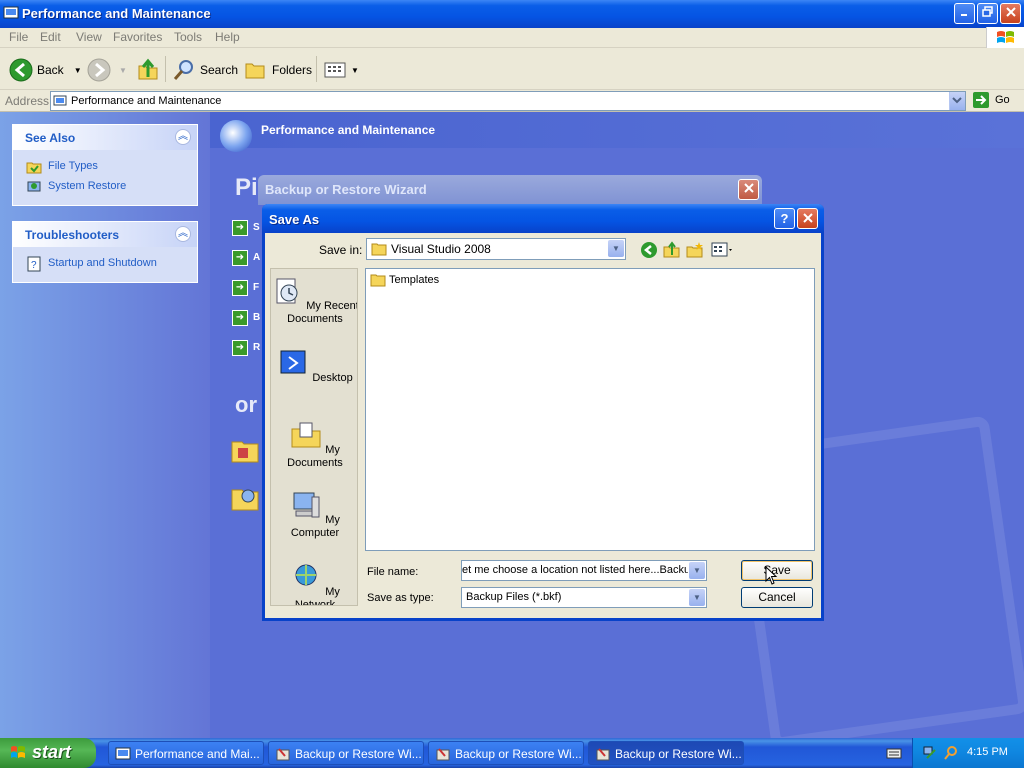 This screenshot has height=768, width=1024. What do you see at coordinates (991, 100) in the screenshot?
I see `go-button: Go` at bounding box center [991, 100].